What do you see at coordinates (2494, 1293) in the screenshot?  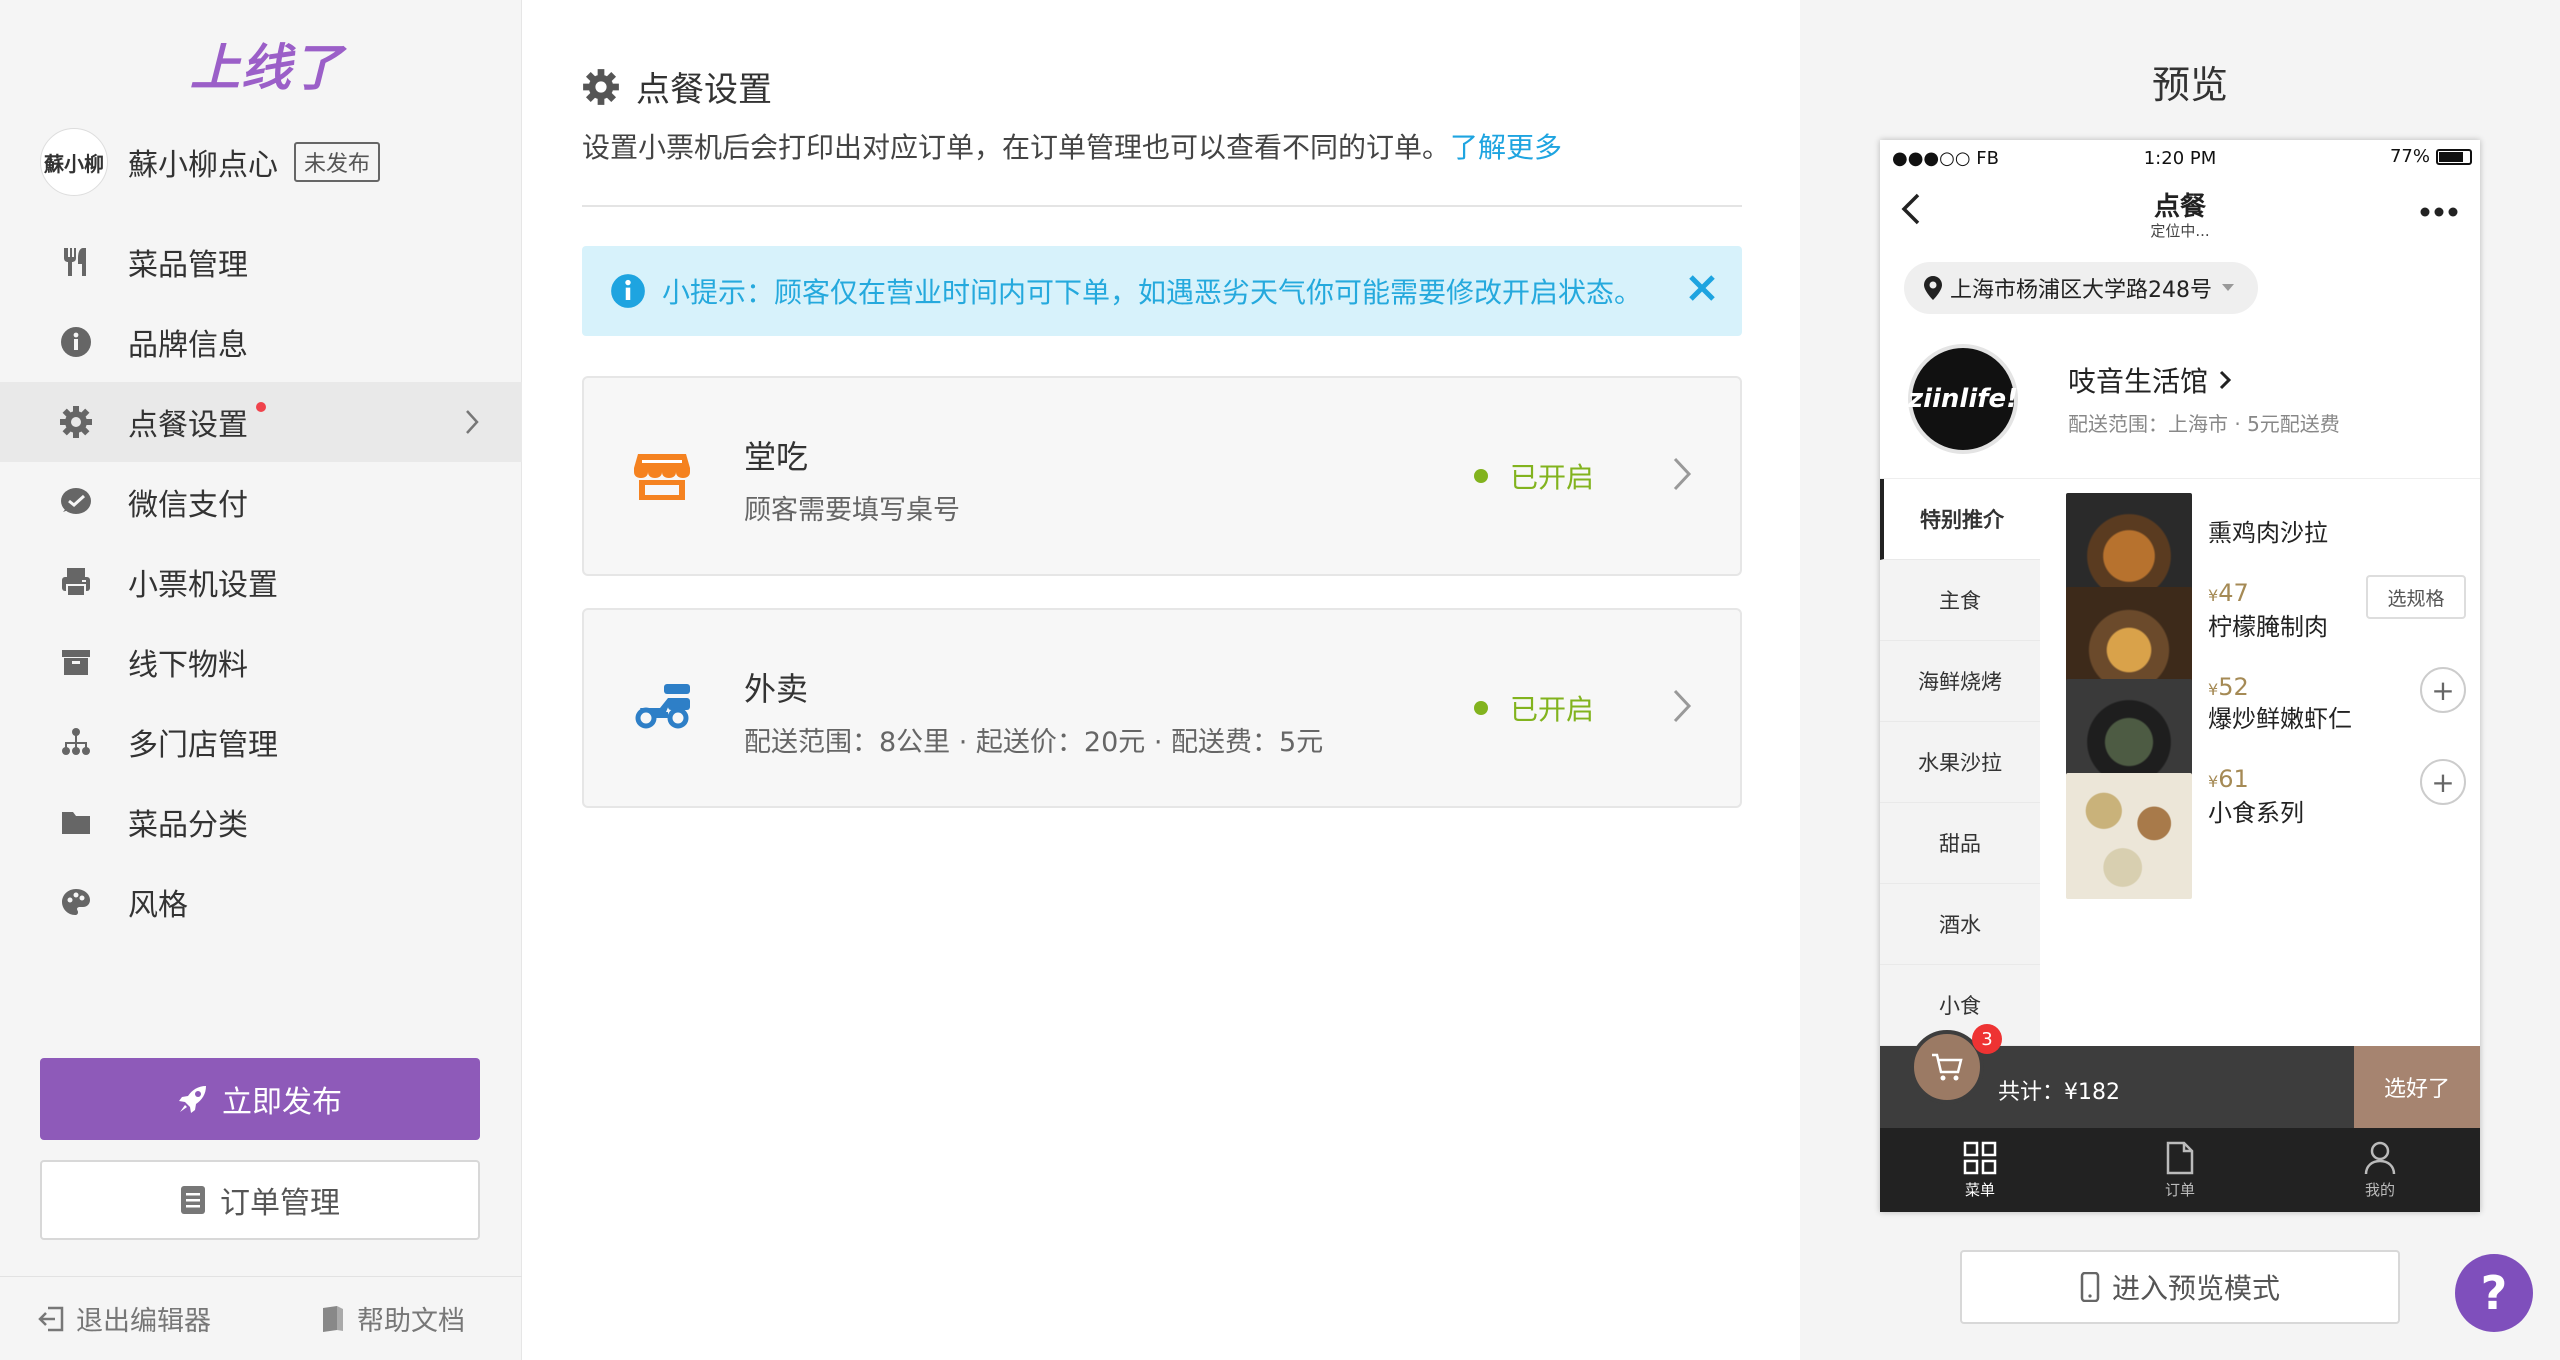 I see `help-button: ?` at bounding box center [2494, 1293].